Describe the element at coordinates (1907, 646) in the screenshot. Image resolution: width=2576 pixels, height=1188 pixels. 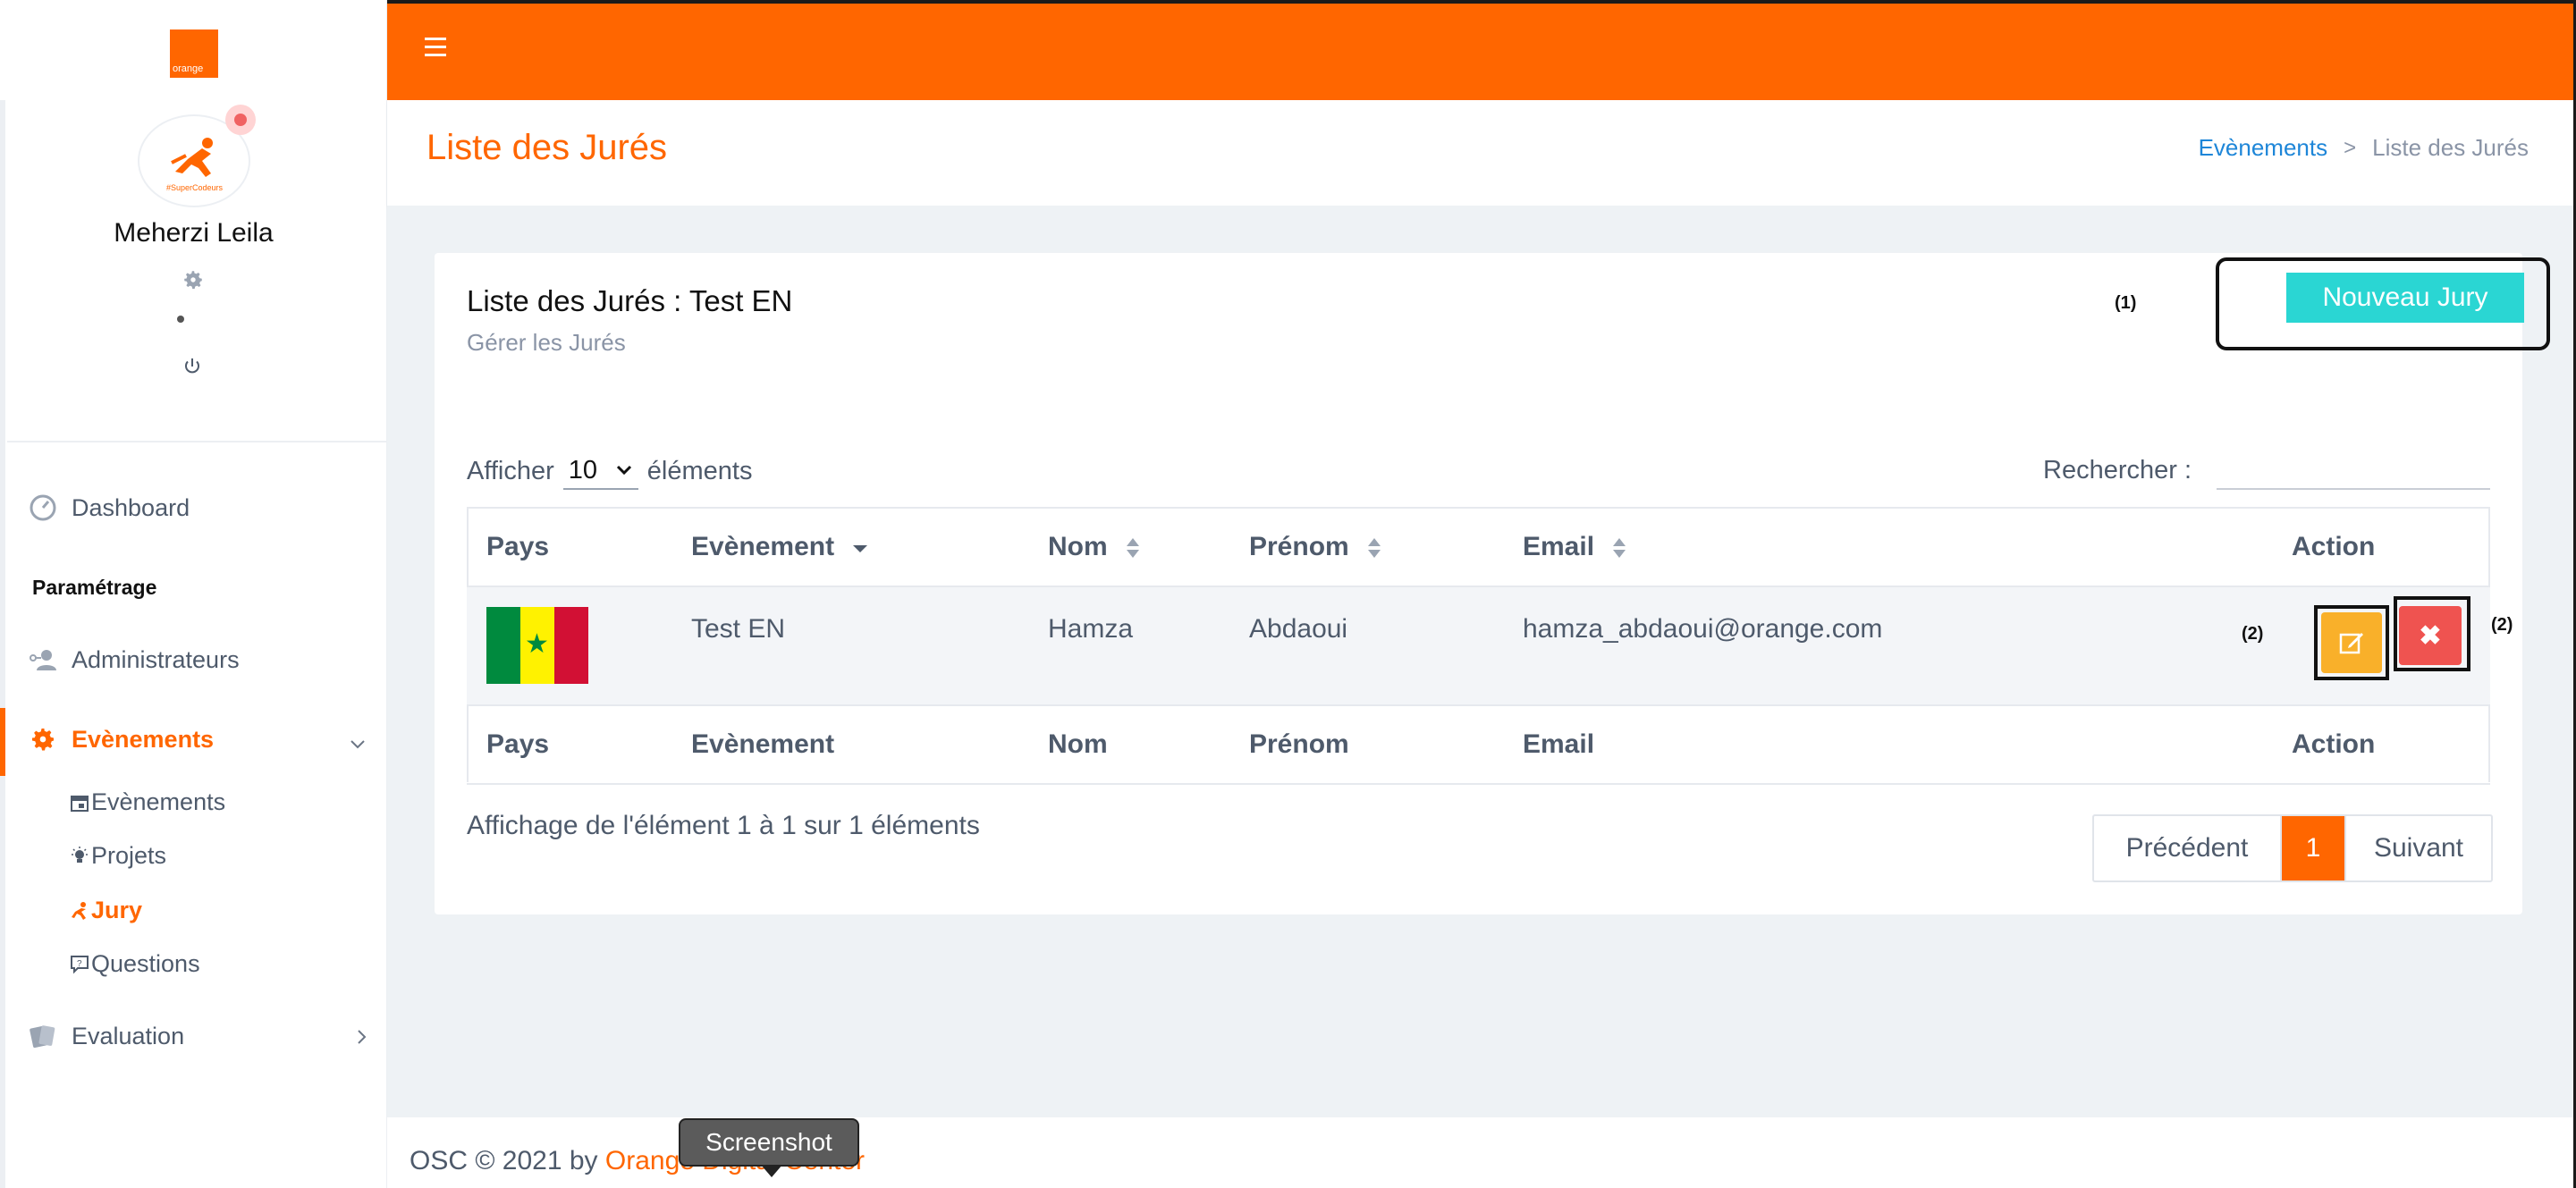
I see `cell-email: hamza_abdaoui@orange.com` at that location.